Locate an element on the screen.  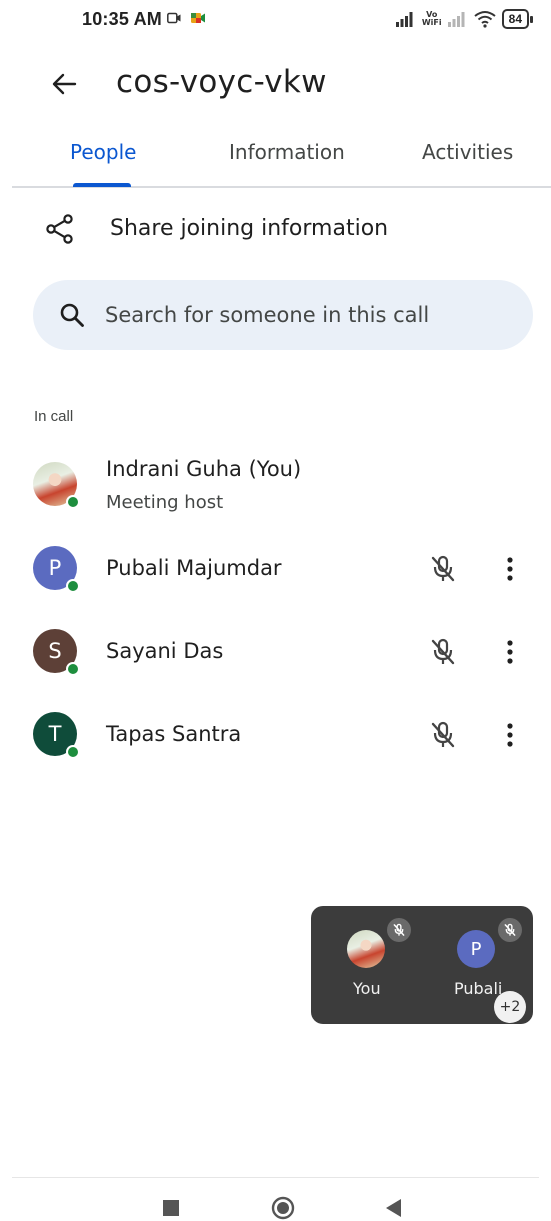
tab-bar: People Information Activities is located at coordinates (281, 159).